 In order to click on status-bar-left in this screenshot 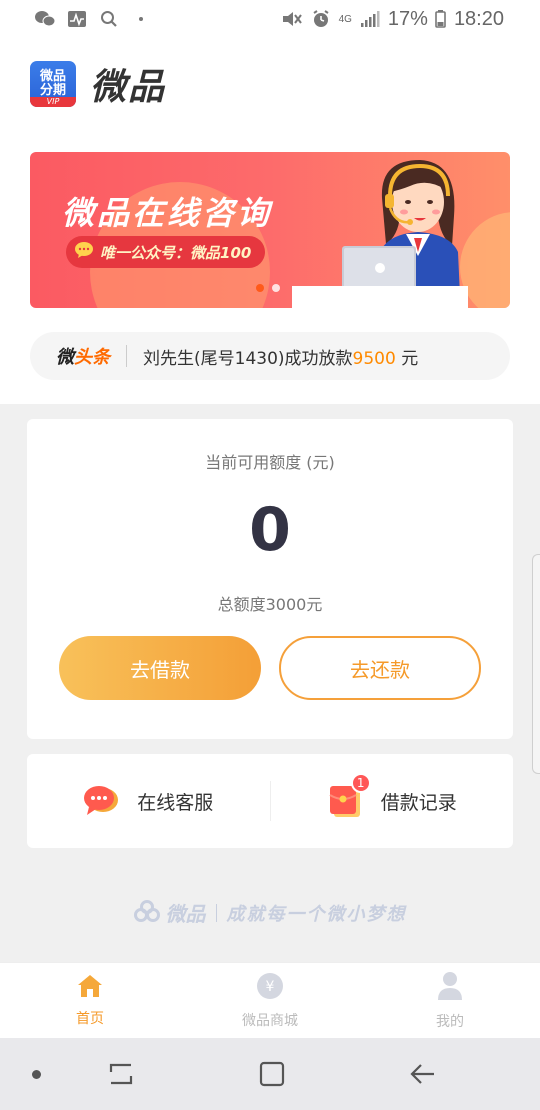, I will do `click(93, 19)`.